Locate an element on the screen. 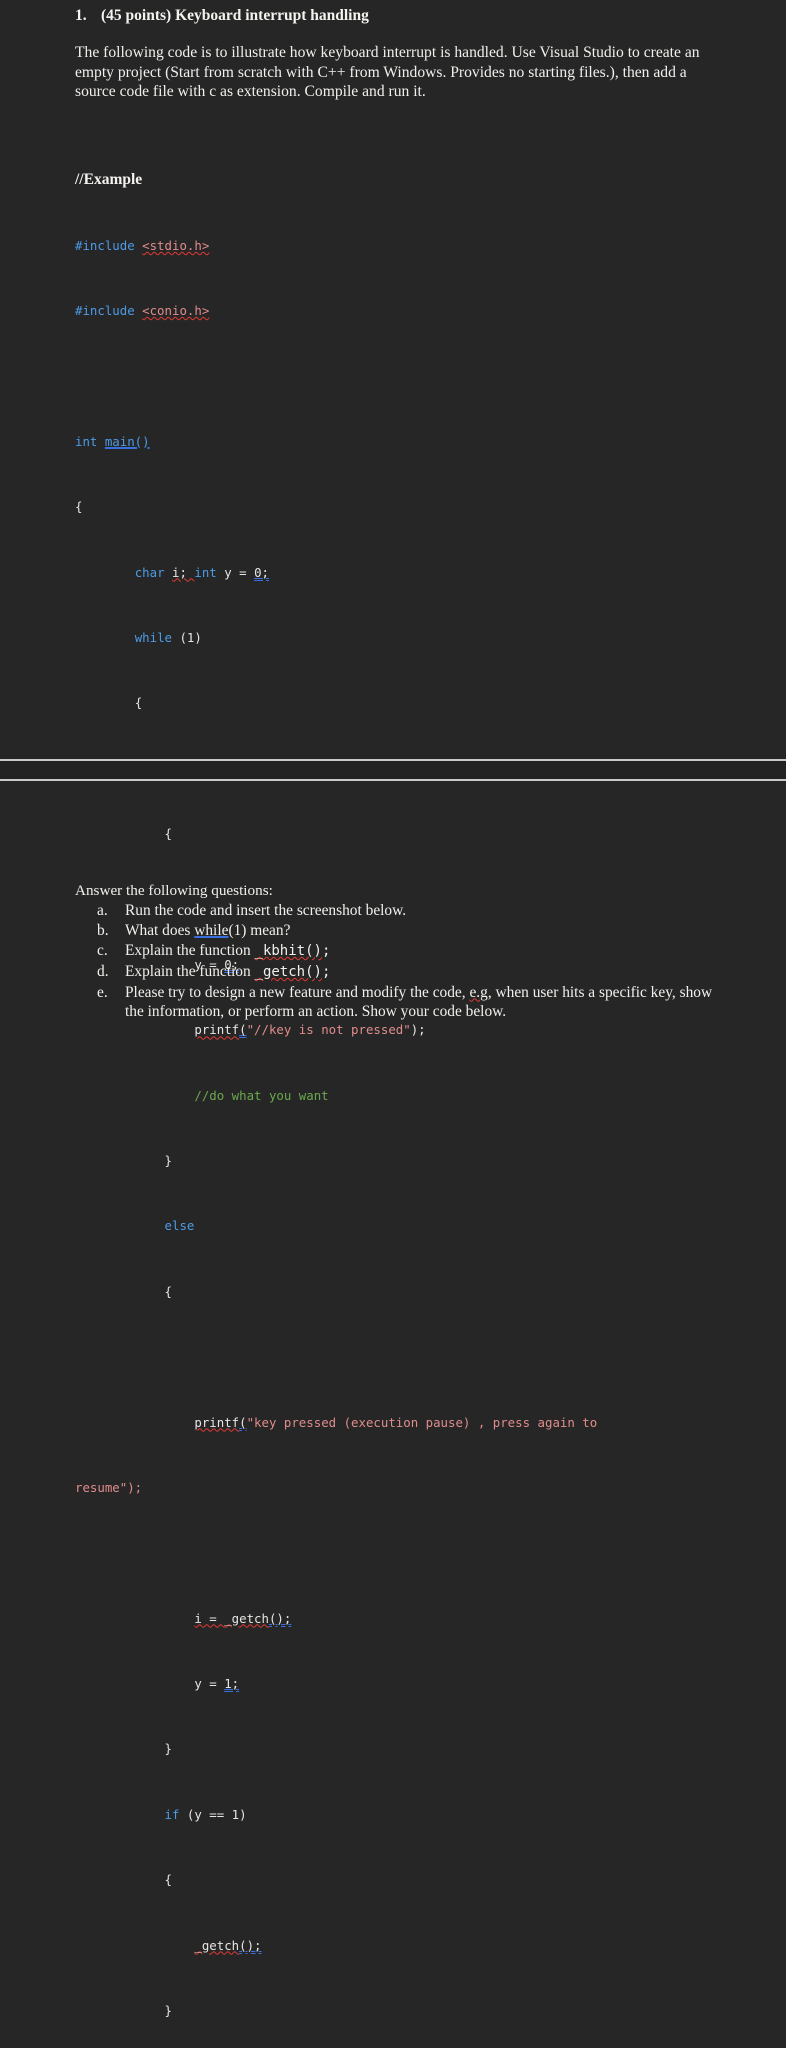 The width and height of the screenshot is (786, 2048). page-break-gap is located at coordinates (393, 770).